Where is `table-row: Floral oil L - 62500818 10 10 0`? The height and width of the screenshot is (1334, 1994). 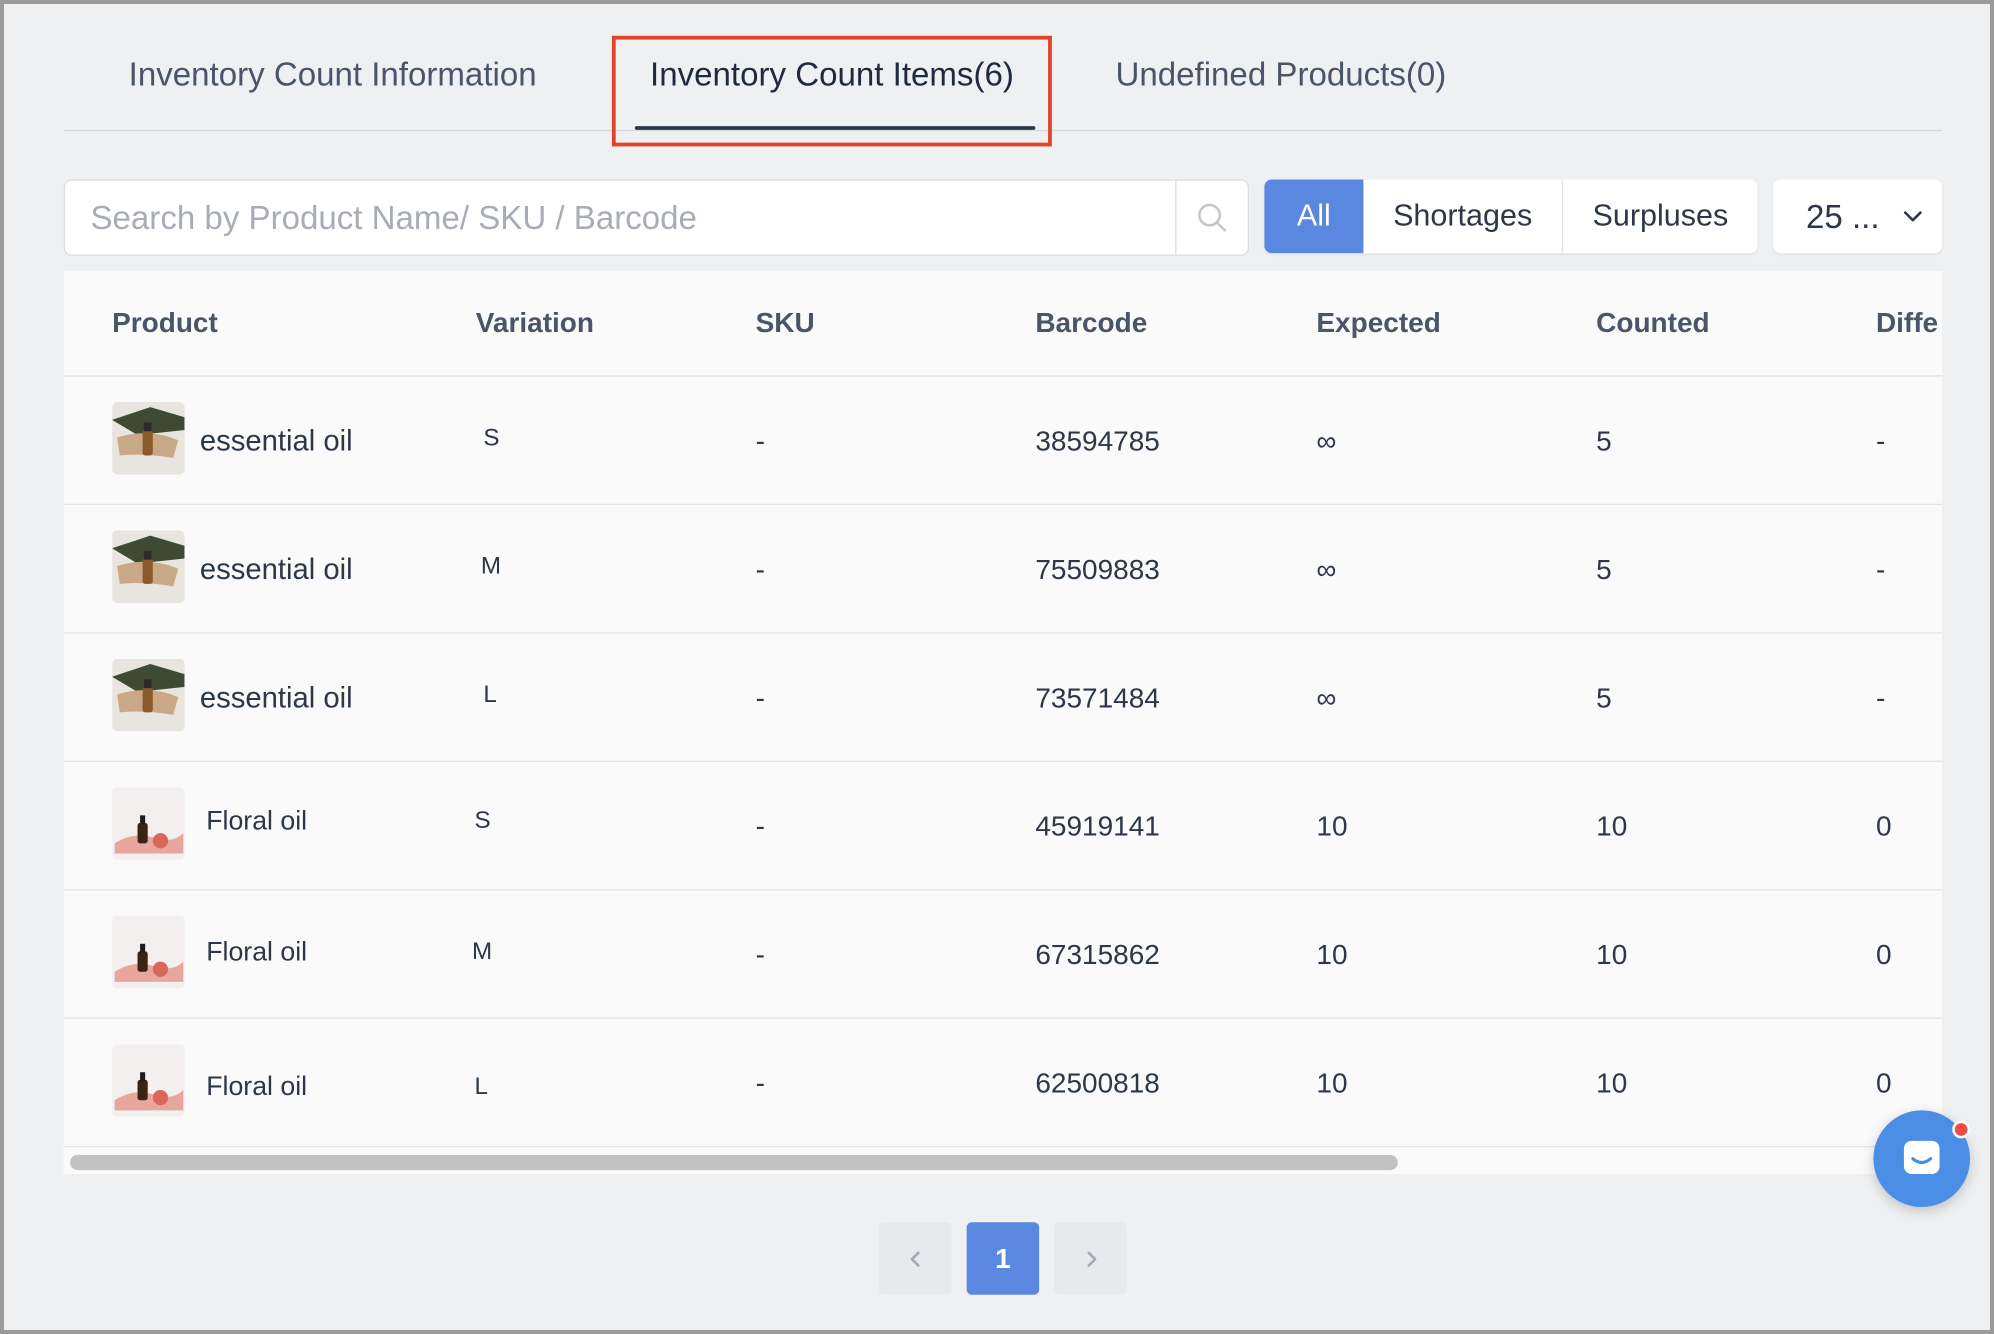
table-row: Floral oil L - 62500818 10 10 0 is located at coordinates (1003, 1083).